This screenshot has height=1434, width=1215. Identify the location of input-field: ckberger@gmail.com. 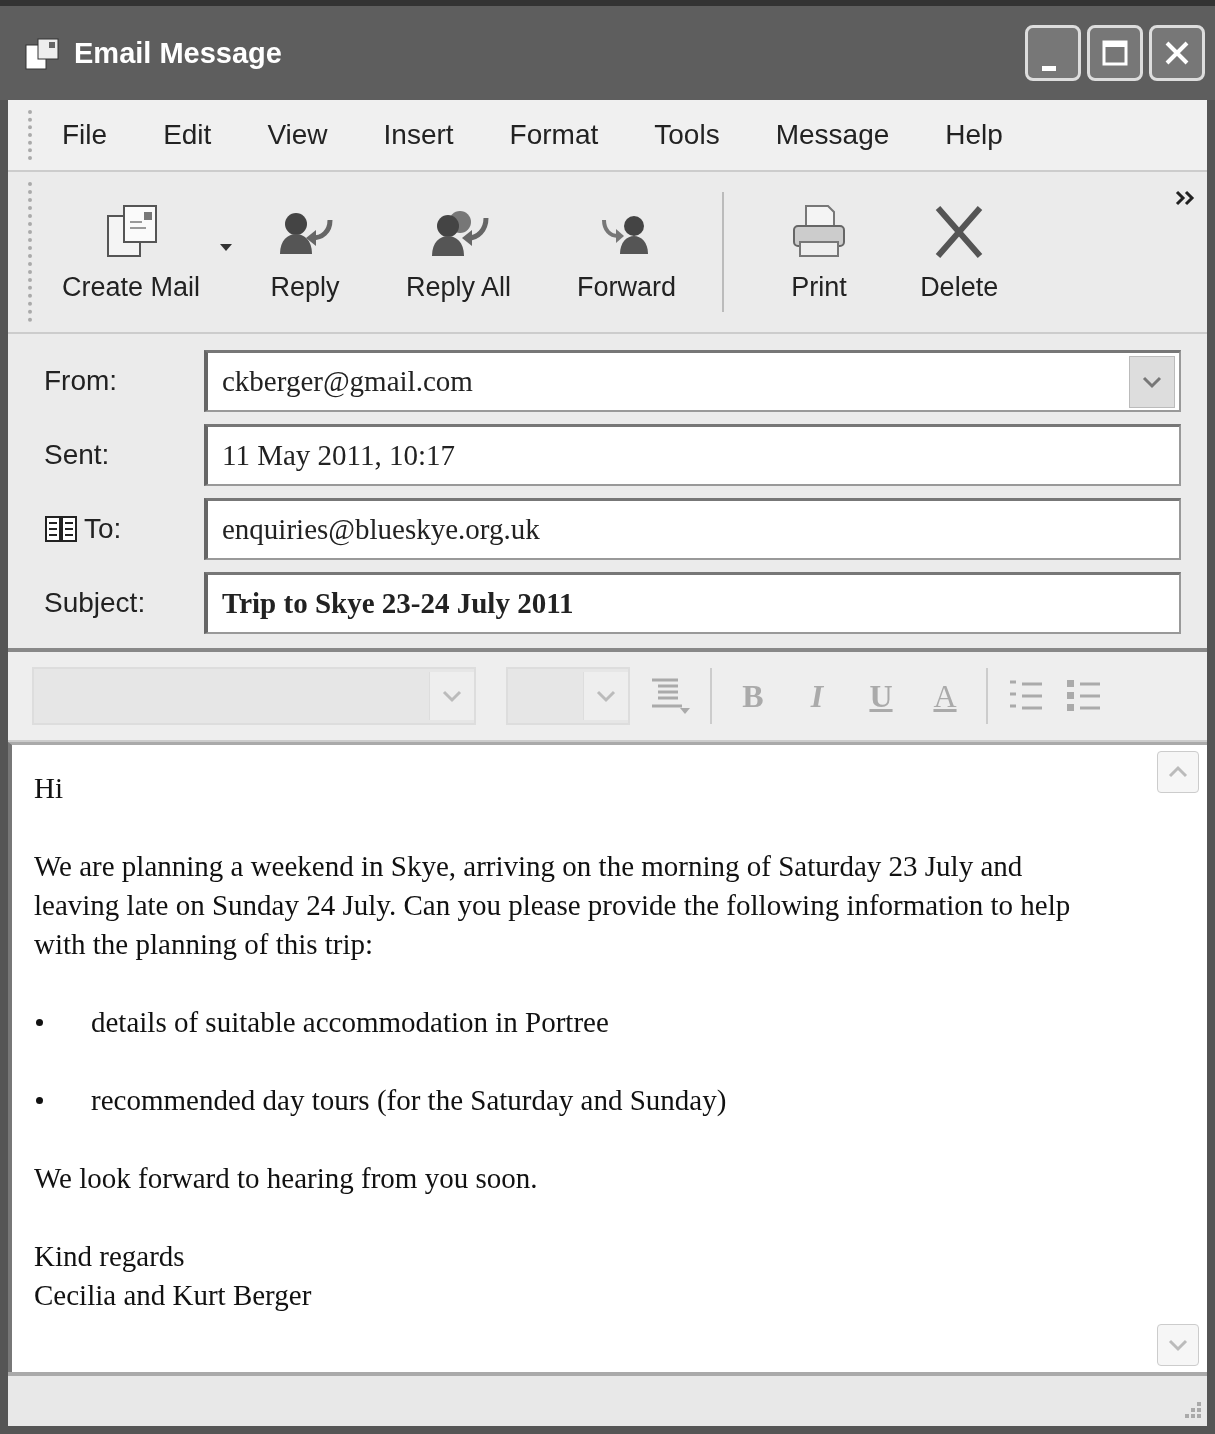
(692, 381).